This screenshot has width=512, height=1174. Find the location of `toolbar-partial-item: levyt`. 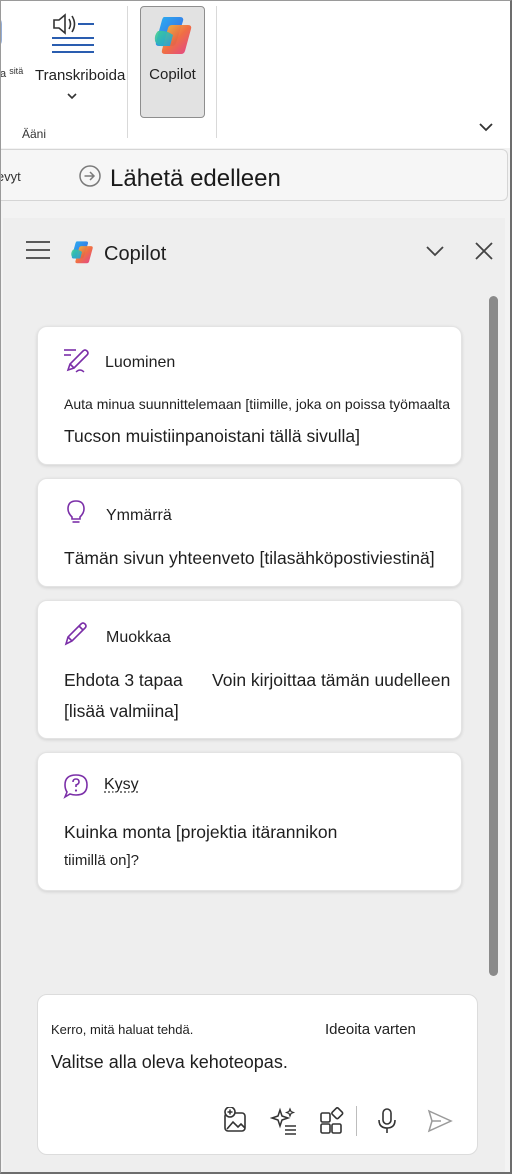

toolbar-partial-item: levyt is located at coordinates (10, 176).